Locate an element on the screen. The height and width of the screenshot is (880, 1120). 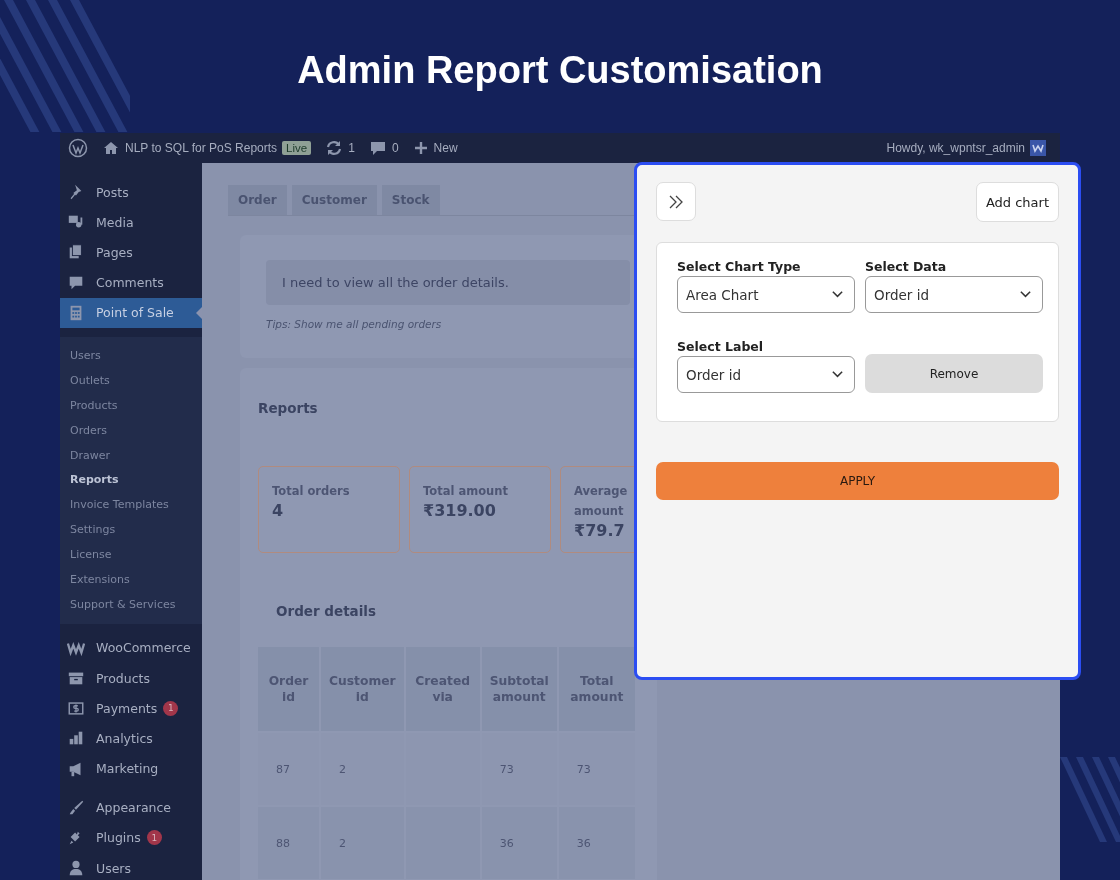
avatar-icon is located at coordinates (1038, 148).